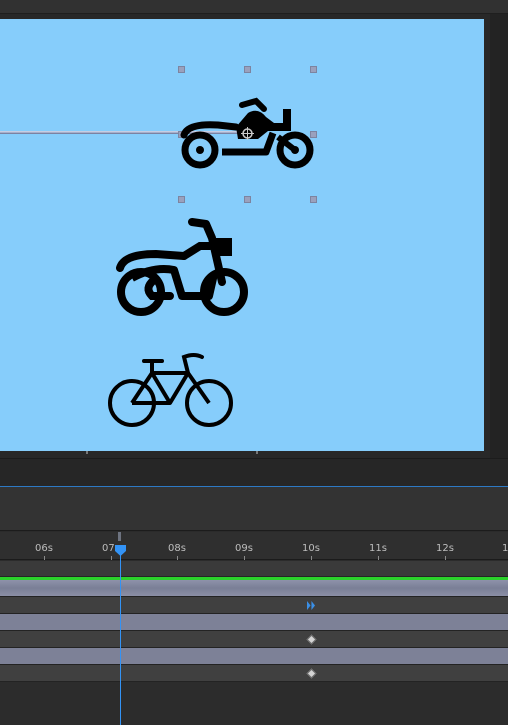 Image resolution: width=508 pixels, height=725 pixels. I want to click on time-tick-label: 08s, so click(177, 548).